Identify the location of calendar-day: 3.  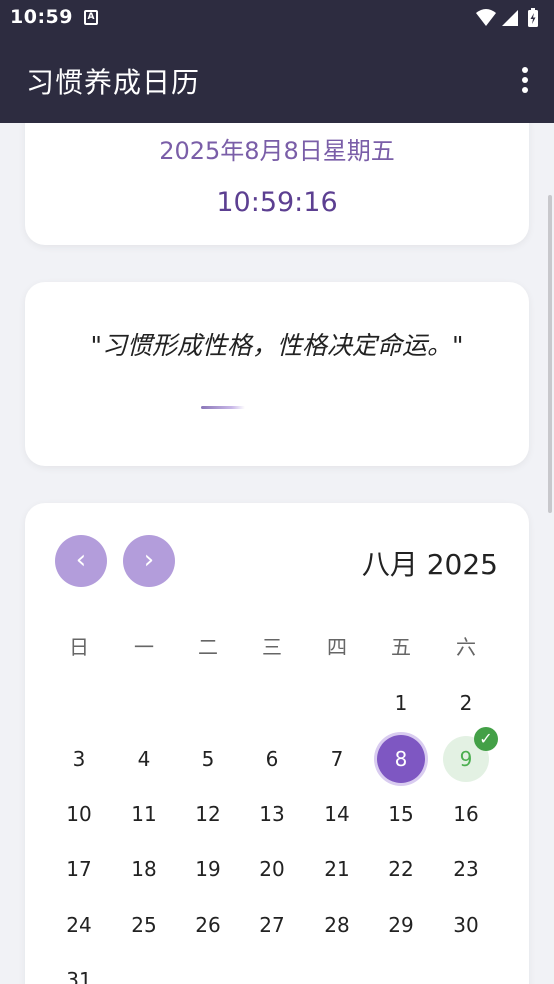
(79, 759).